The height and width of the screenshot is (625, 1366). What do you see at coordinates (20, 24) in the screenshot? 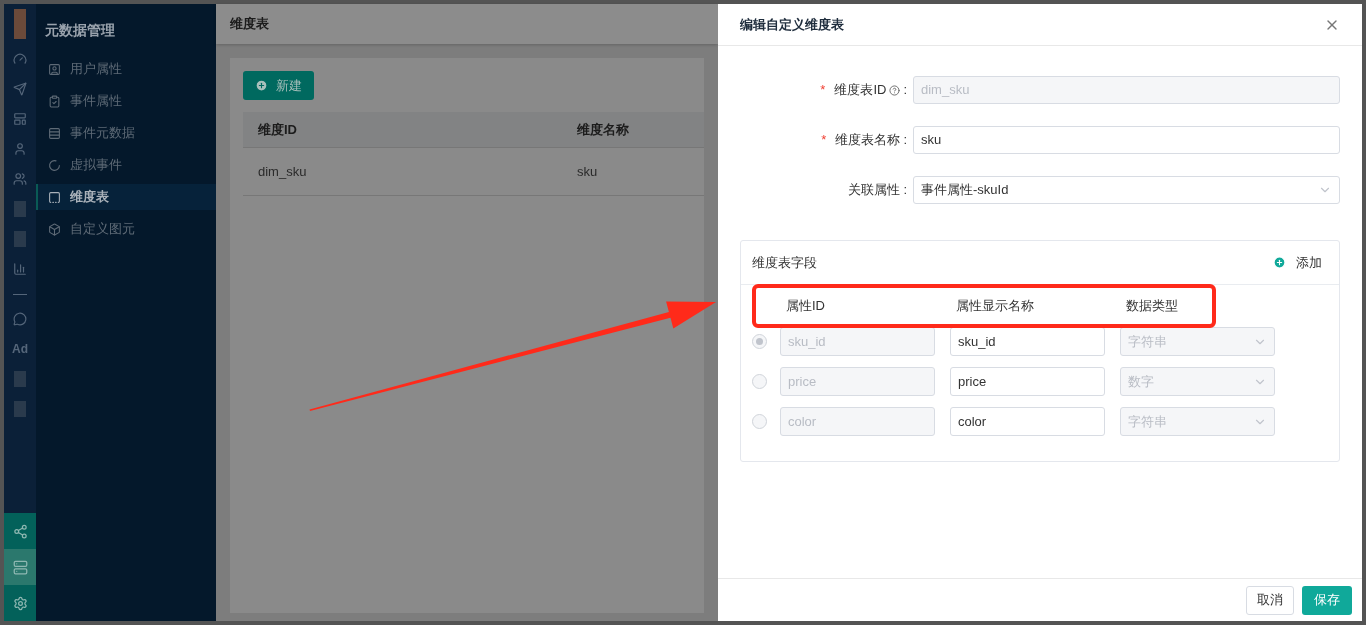
I see `logo-icon` at bounding box center [20, 24].